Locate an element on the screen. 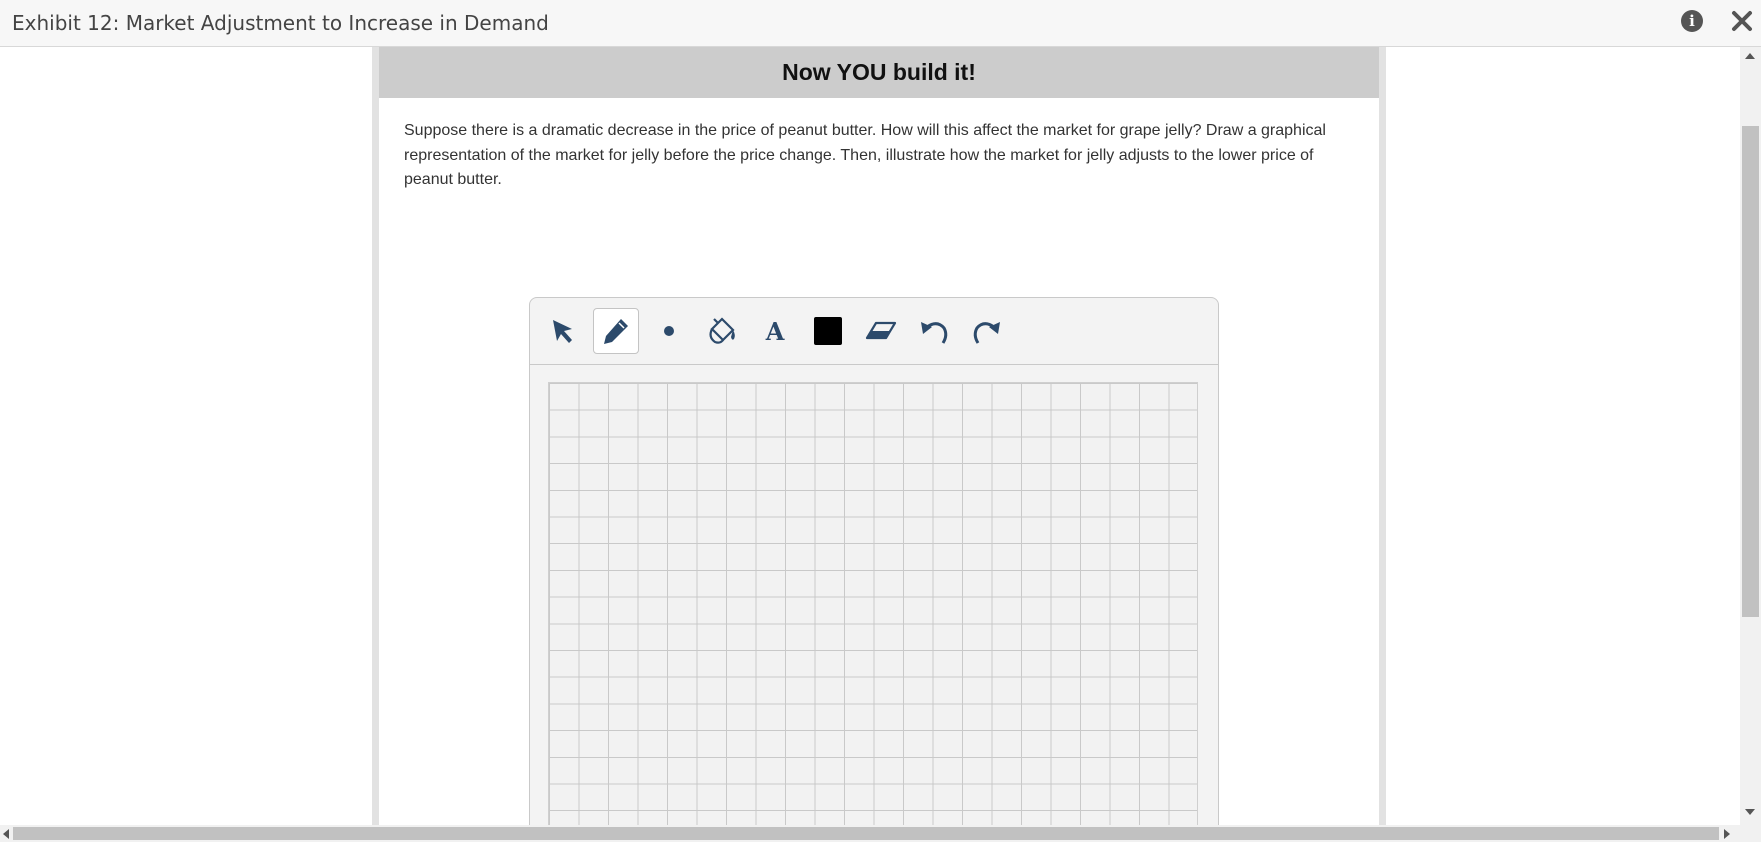 This screenshot has height=842, width=1761. redo-icon is located at coordinates (986, 333).